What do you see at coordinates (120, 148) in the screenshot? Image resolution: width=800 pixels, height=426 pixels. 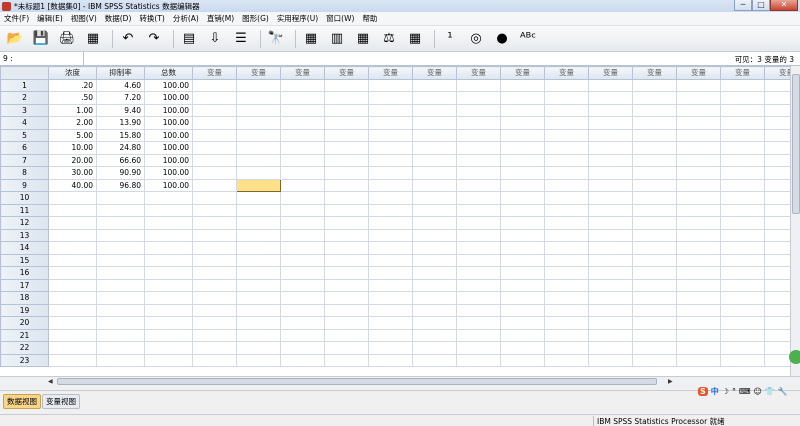 I see `data-cell: 24.80` at bounding box center [120, 148].